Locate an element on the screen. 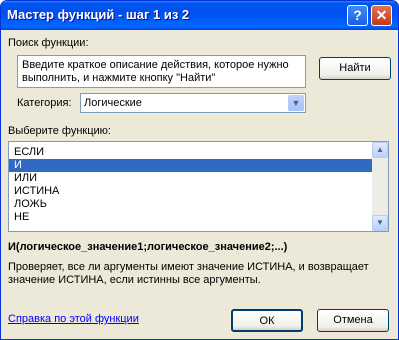 Image resolution: width=399 pixels, height=340 pixels. category-value: Логические is located at coordinates (113, 103).